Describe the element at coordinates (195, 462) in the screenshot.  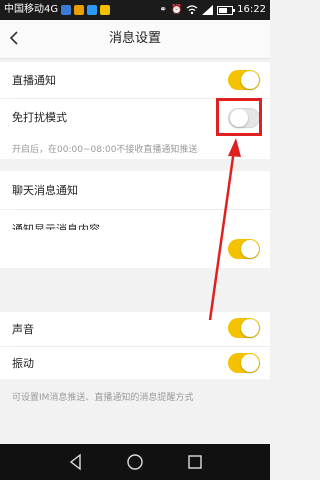
I see `recents-square-icon` at that location.